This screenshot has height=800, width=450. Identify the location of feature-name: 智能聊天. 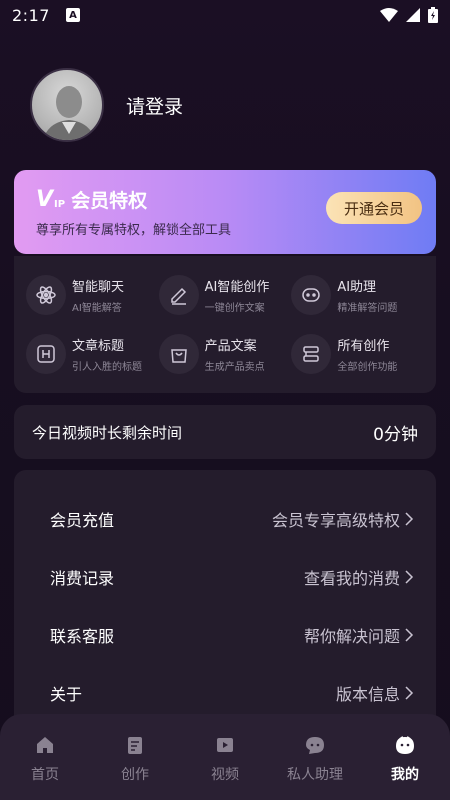
(98, 288).